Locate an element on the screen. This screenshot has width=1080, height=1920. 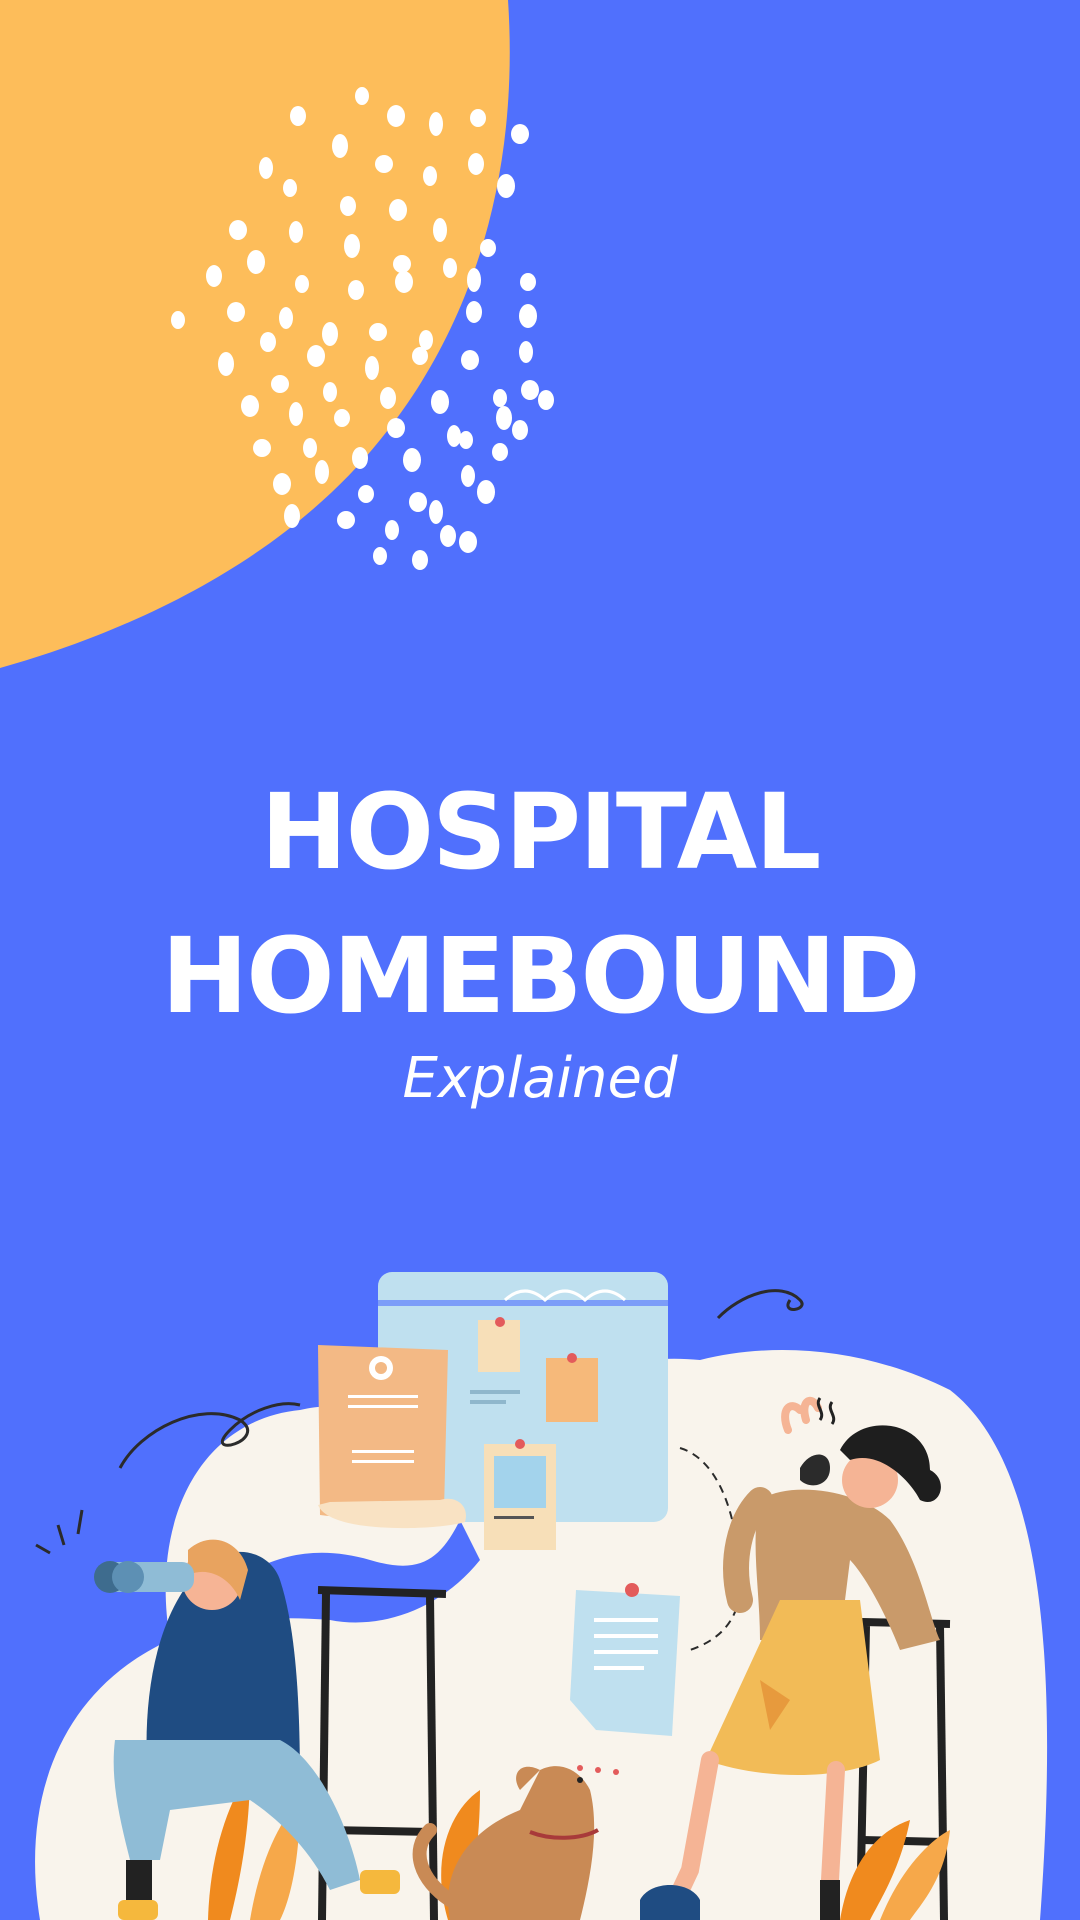
binoculars-icon is located at coordinates (144, 1577).